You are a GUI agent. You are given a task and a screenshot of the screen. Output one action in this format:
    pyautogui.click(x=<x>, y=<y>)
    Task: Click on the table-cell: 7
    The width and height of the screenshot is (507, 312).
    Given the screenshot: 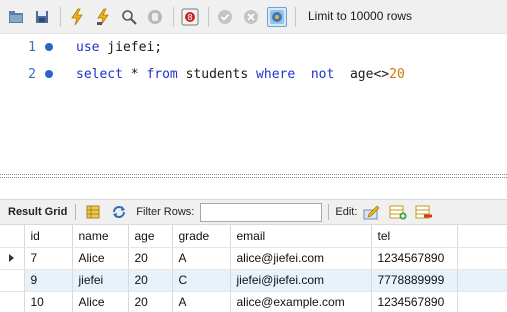 What is the action you would take?
    pyautogui.click(x=48, y=258)
    